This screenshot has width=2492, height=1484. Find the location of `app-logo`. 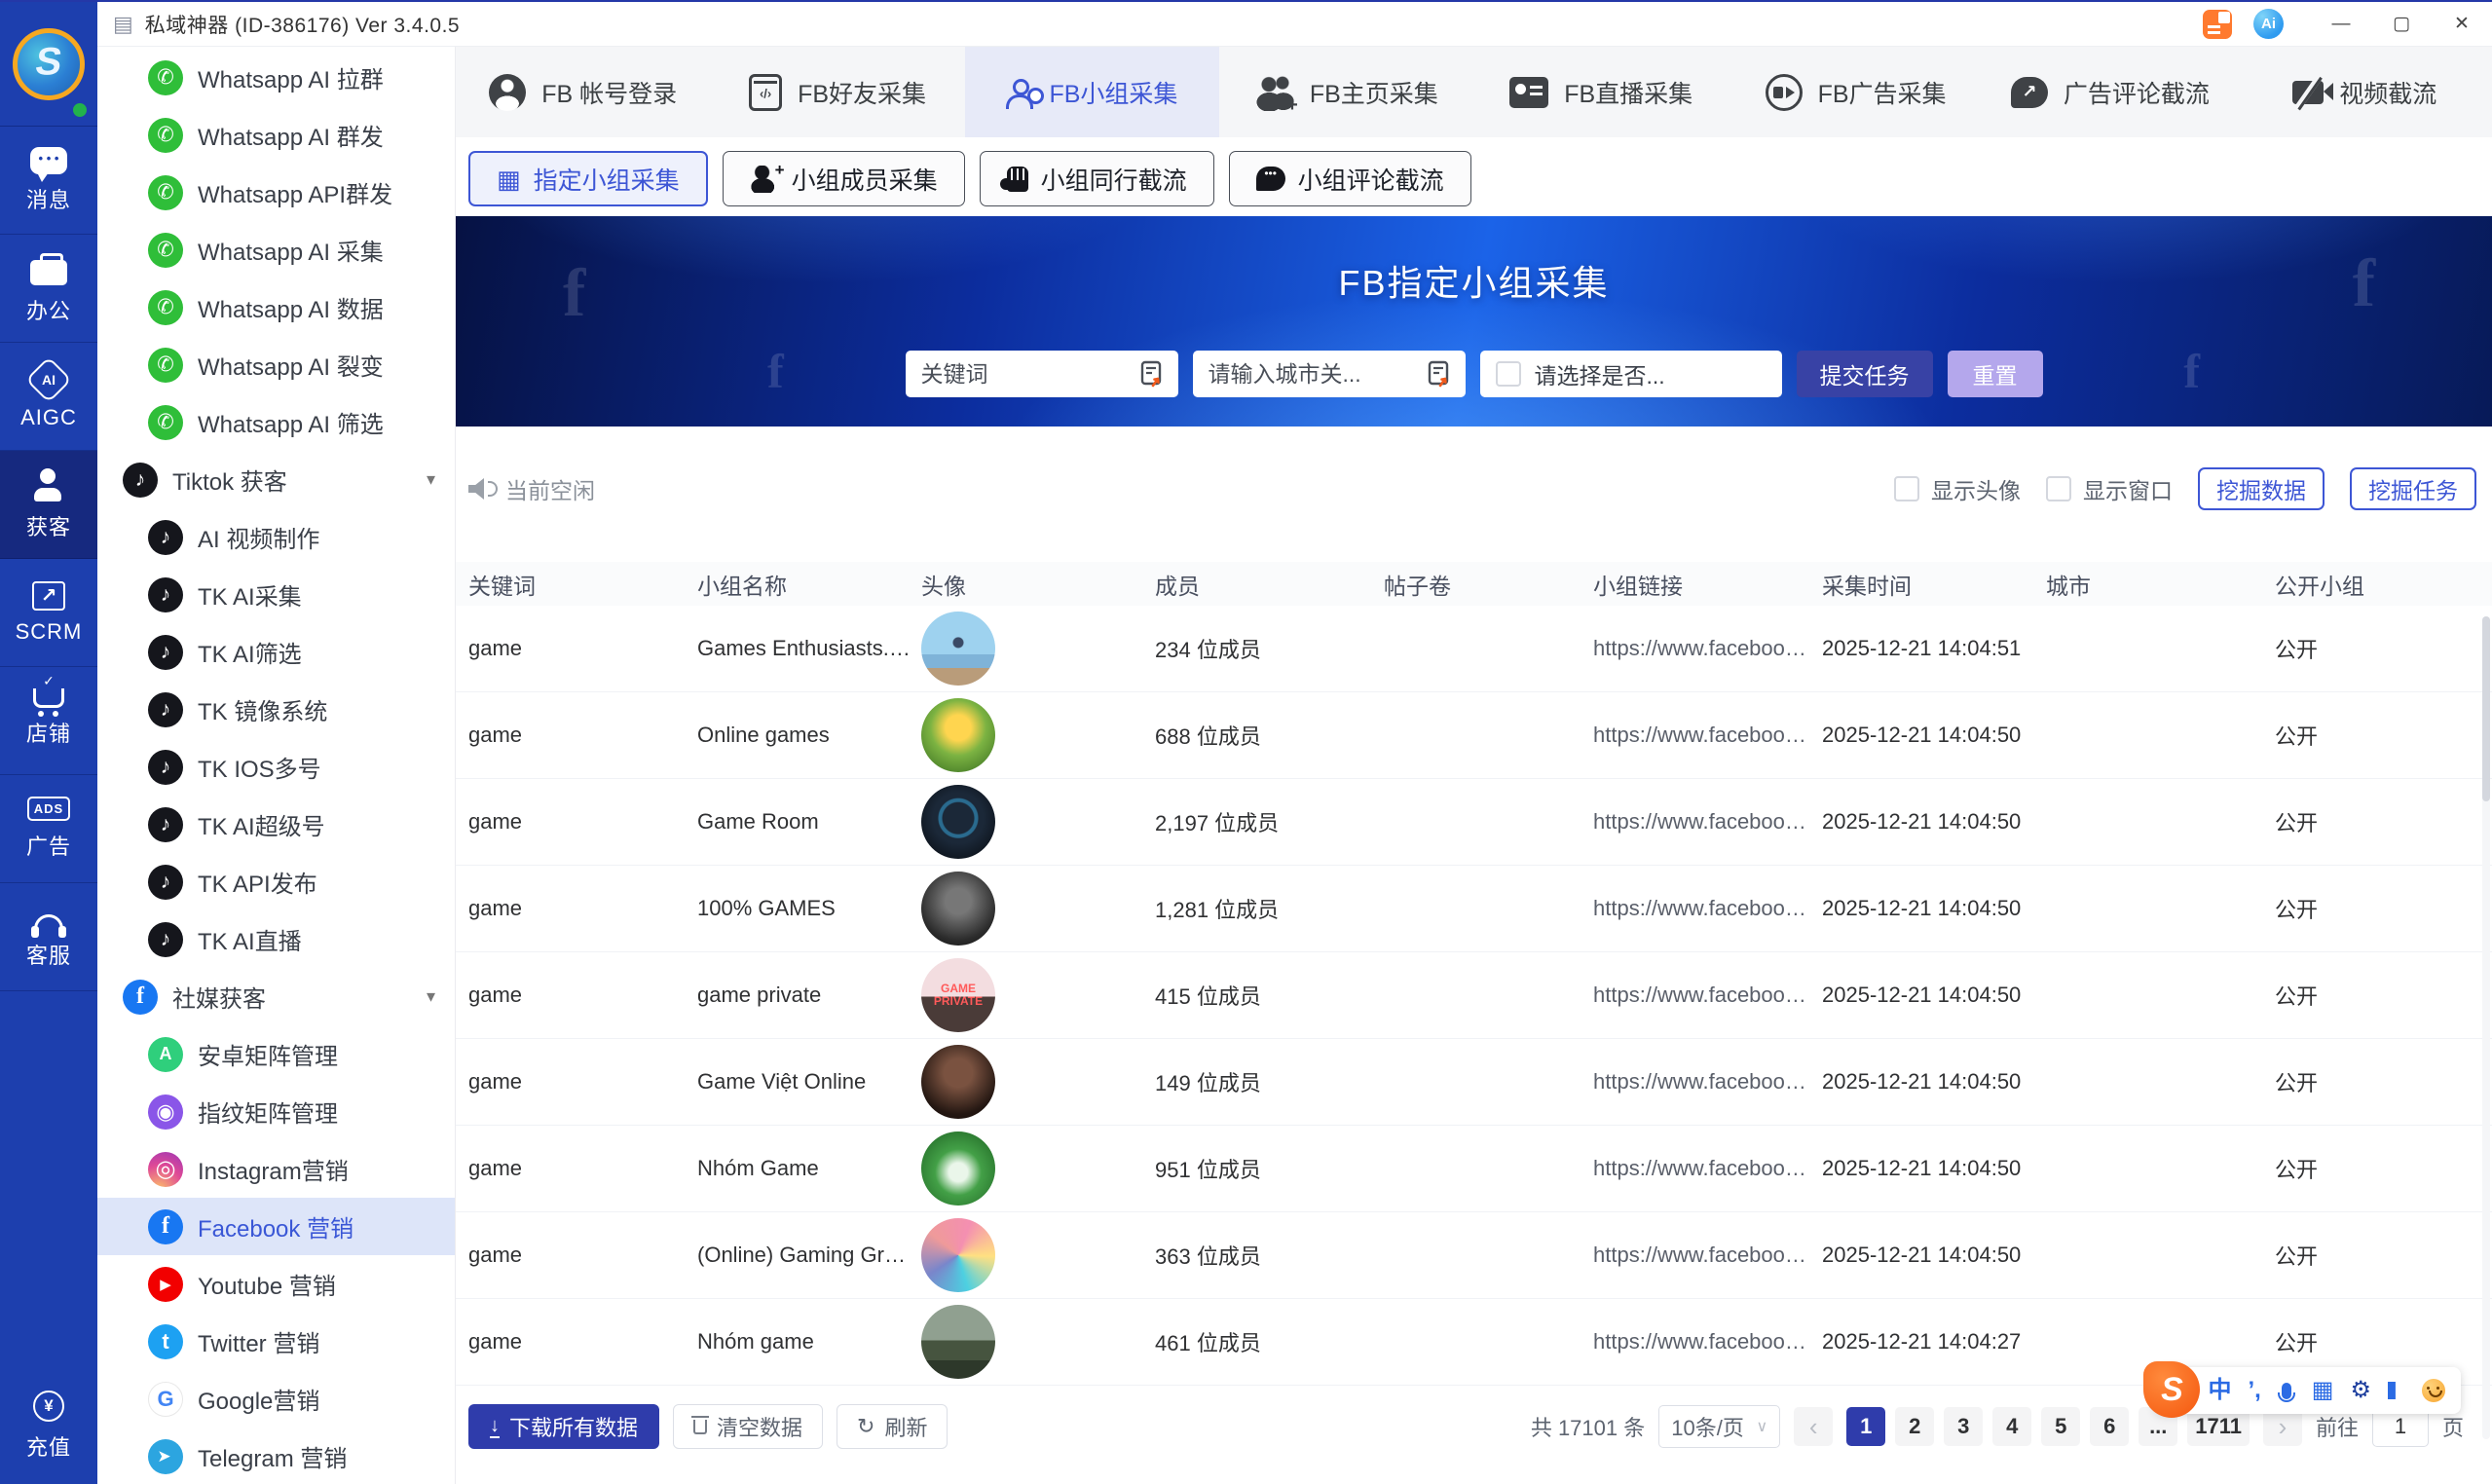

app-logo is located at coordinates (48, 64).